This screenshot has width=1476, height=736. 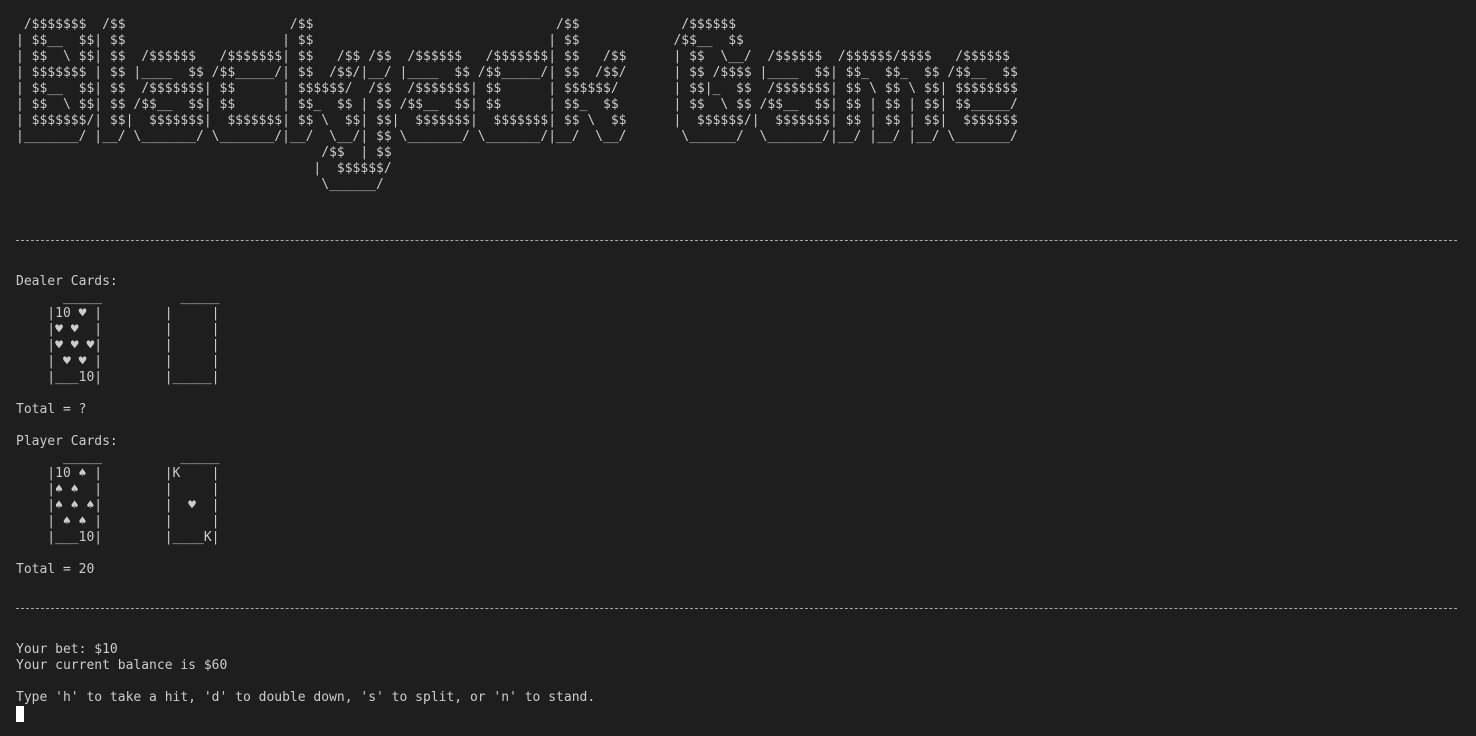 I want to click on input-cursor, so click(x=20, y=714).